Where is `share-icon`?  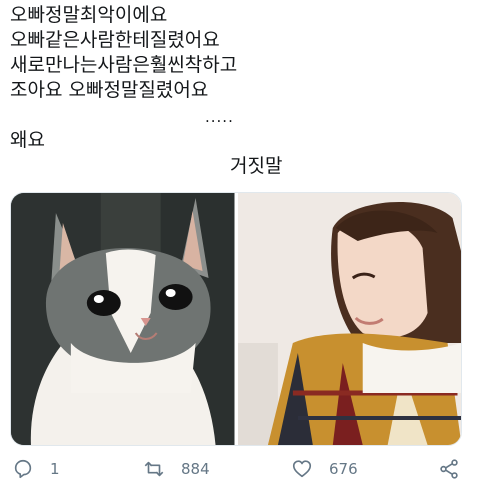
share-icon is located at coordinates (449, 469).